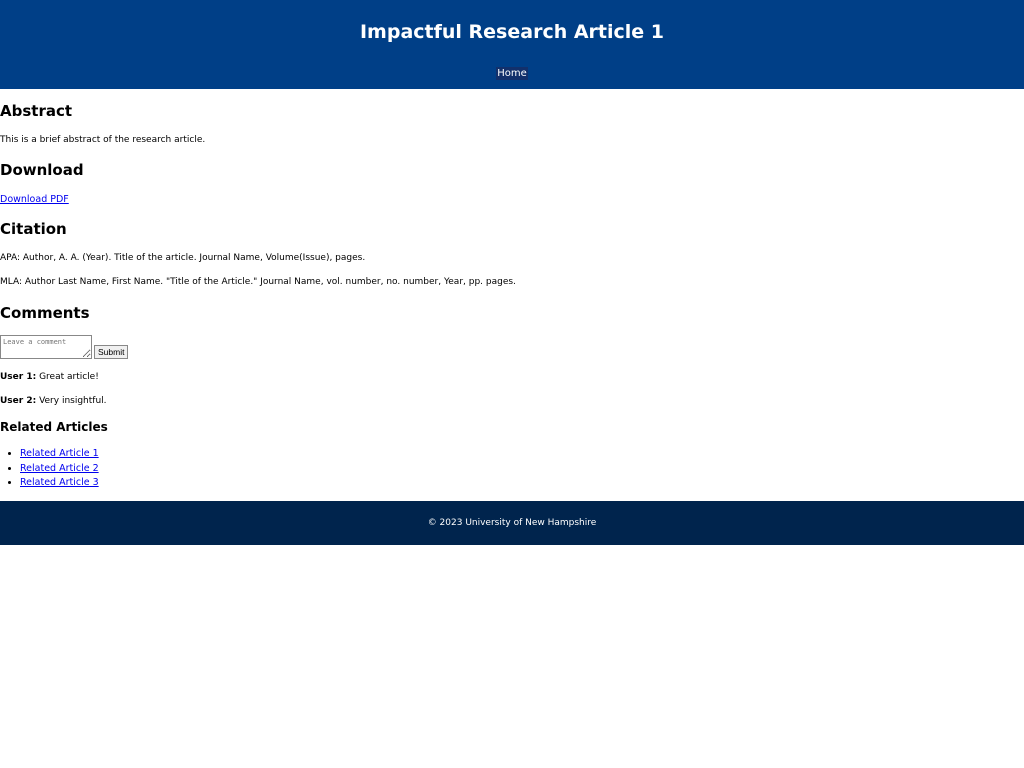 The image size is (1024, 768). Describe the element at coordinates (512, 44) in the screenshot. I see `site-header: Impactful Research Article 1 Home` at that location.